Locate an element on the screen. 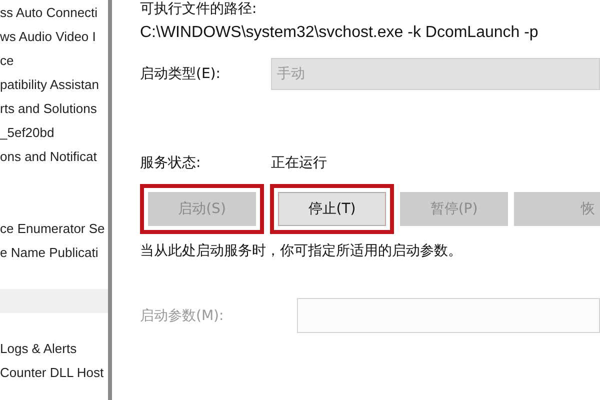 This screenshot has width=600, height=400. service-control-button: 停止(T) is located at coordinates (332, 209).